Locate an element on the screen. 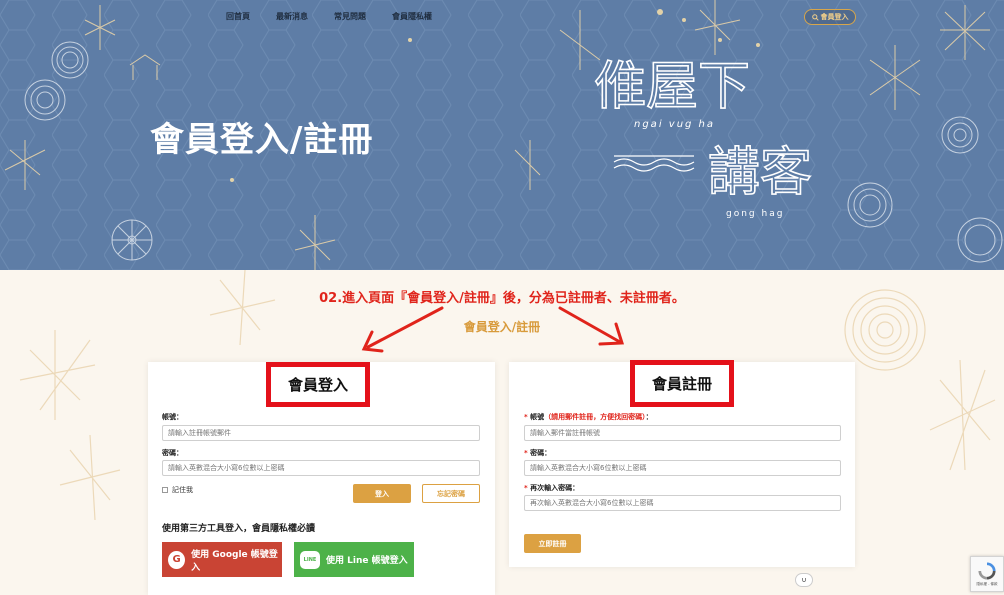  annotation-arrows is located at coordinates (493, 329).